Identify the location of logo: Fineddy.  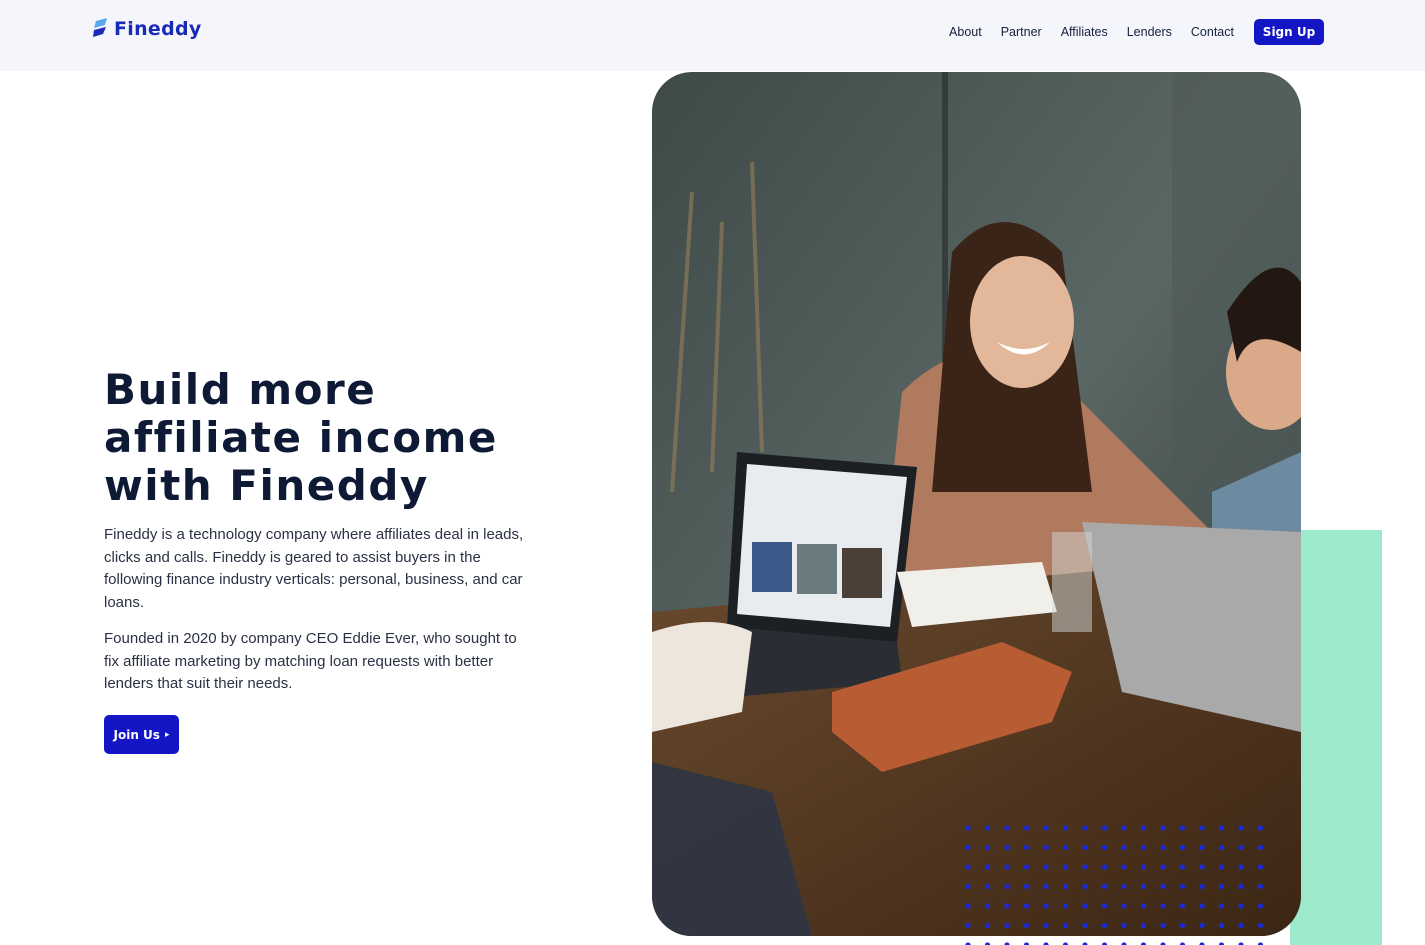
(147, 29).